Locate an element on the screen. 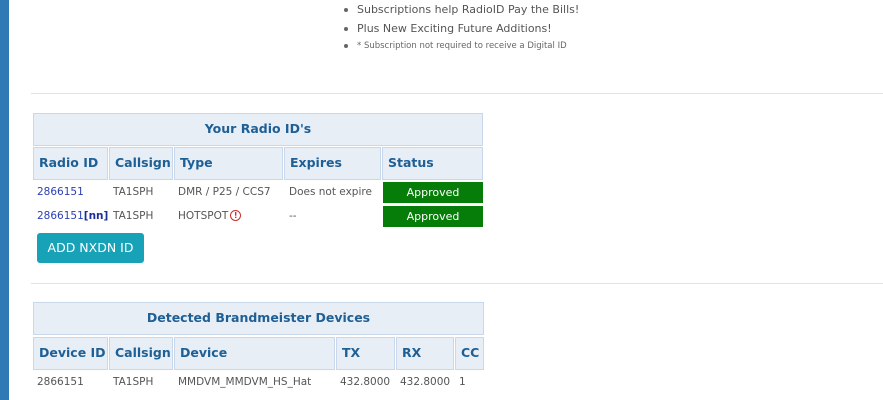 The height and width of the screenshot is (400, 883). radio-id-cell: 2866151 is located at coordinates (60, 192).